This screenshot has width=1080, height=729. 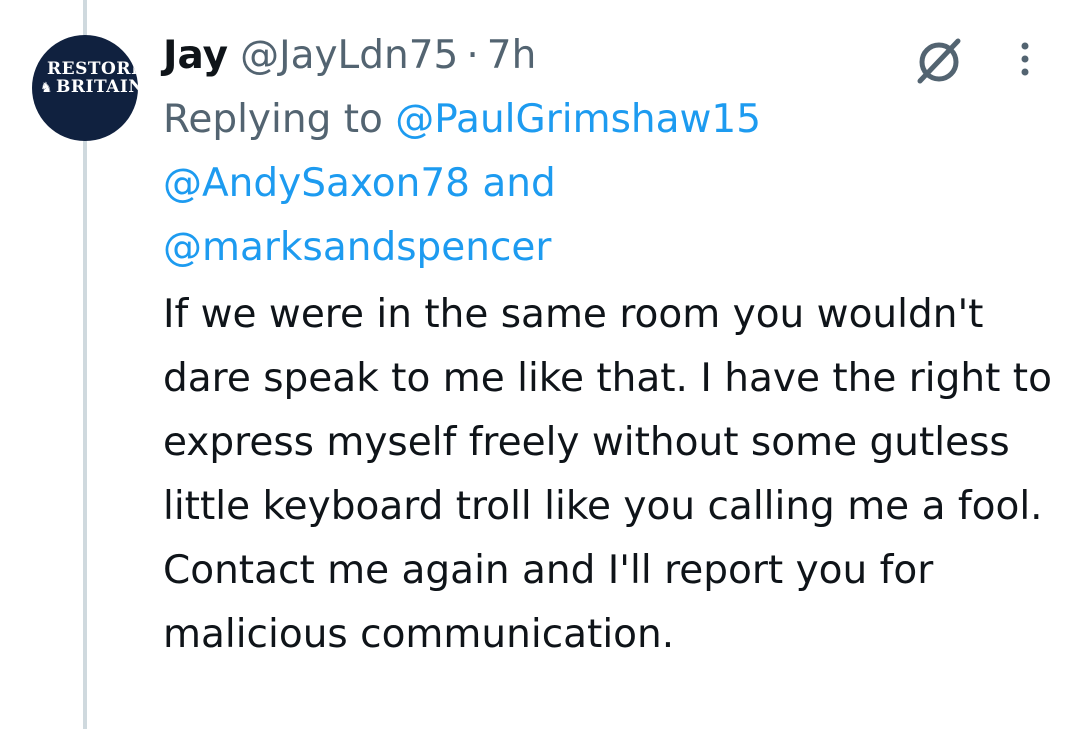 I want to click on mention-conjunction: and, so click(x=518, y=183).